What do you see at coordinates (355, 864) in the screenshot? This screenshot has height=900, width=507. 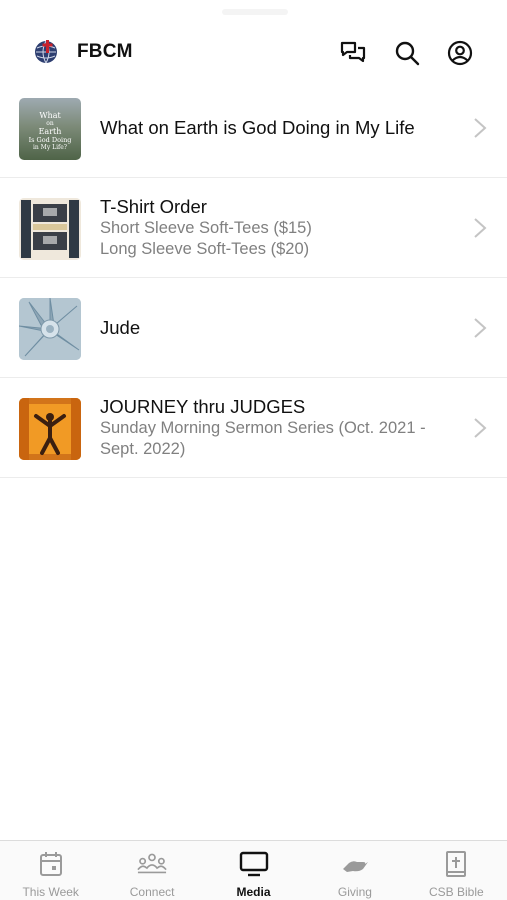 I see `hand-icon` at bounding box center [355, 864].